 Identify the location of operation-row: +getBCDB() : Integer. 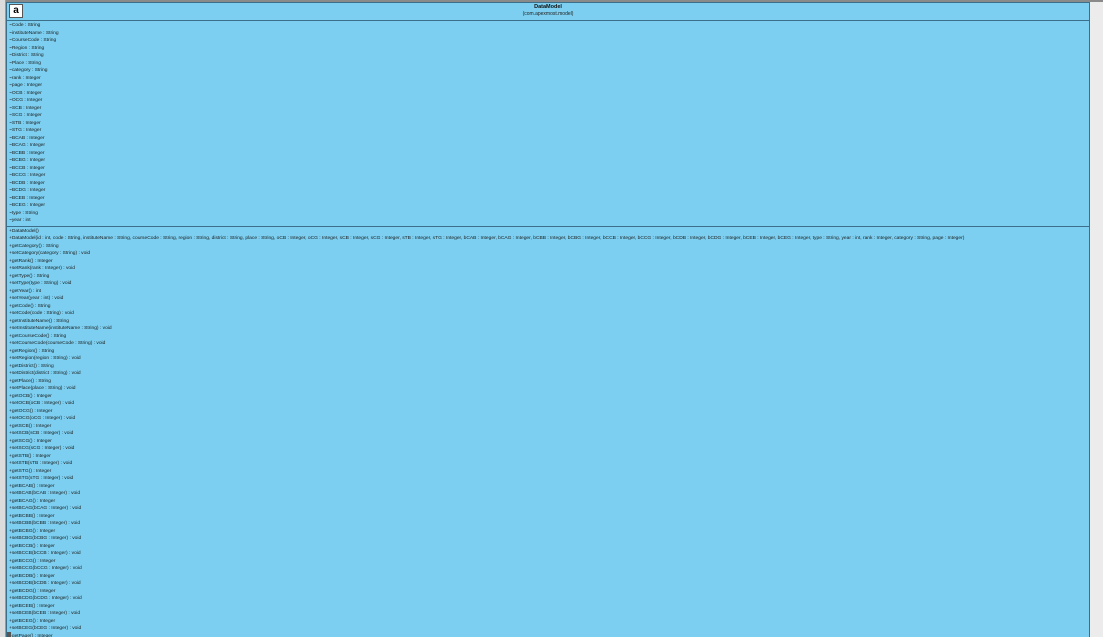
(32, 576).